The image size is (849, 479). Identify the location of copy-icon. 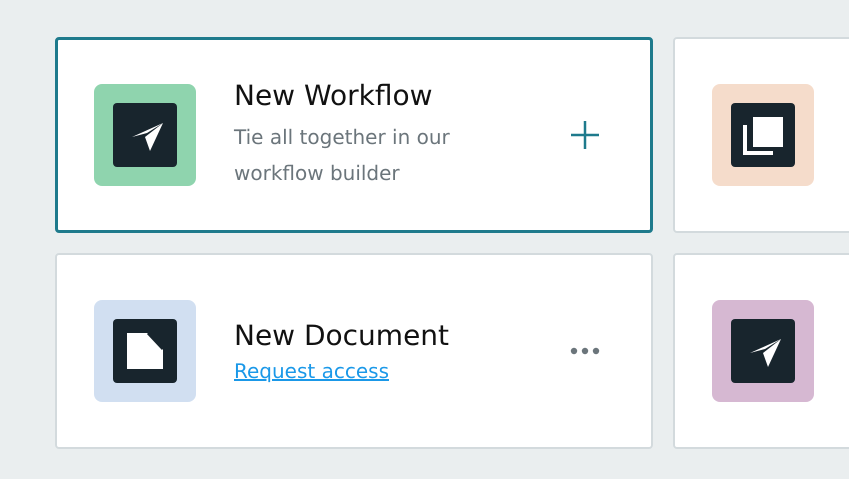
(763, 135).